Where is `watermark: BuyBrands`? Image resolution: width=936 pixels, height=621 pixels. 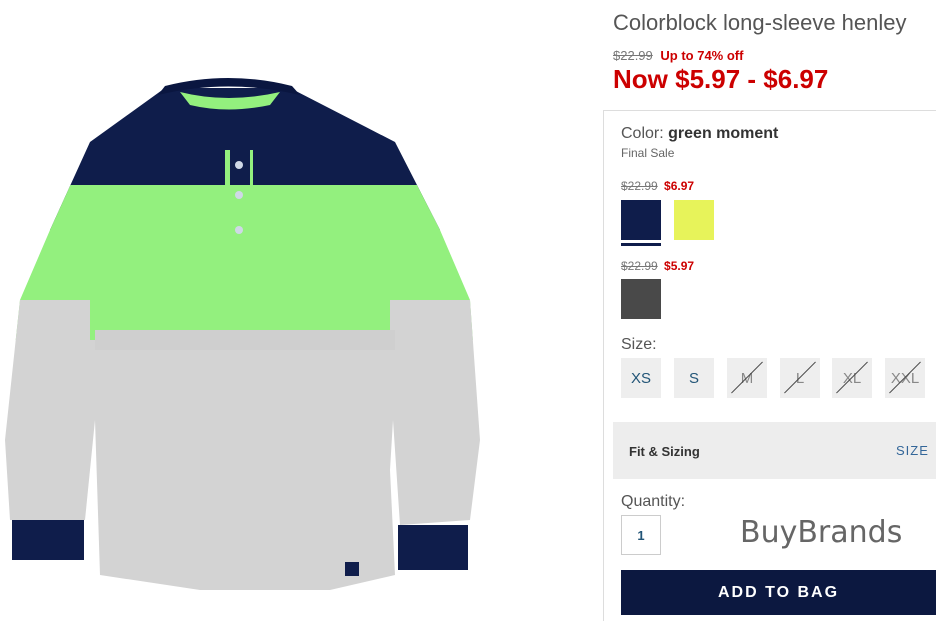 watermark: BuyBrands is located at coordinates (821, 532).